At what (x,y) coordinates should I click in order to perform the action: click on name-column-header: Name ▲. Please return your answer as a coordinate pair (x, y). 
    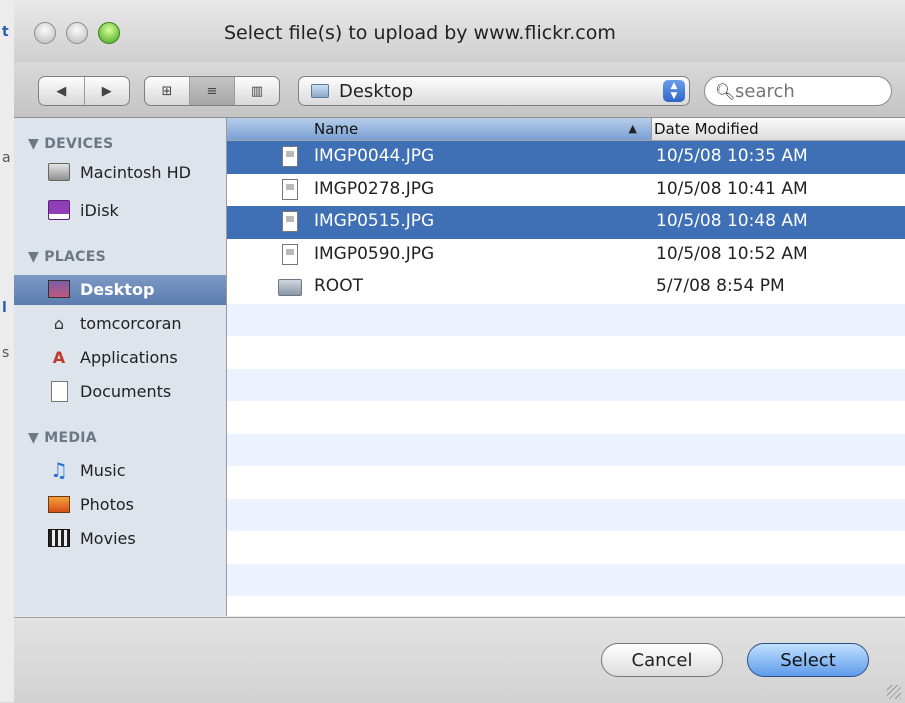
    Looking at the image, I should click on (439, 129).